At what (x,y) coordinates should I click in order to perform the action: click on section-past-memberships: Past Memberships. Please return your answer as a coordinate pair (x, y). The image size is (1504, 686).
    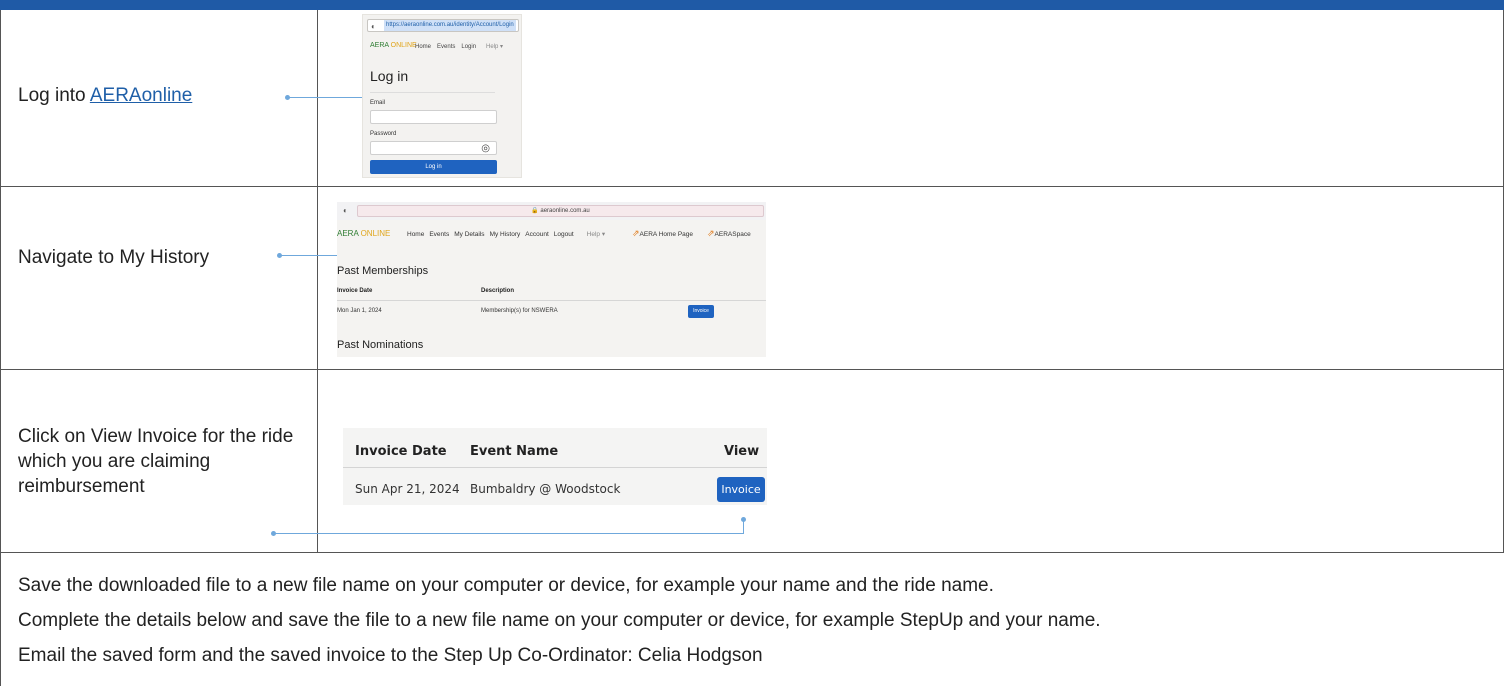
    Looking at the image, I should click on (383, 271).